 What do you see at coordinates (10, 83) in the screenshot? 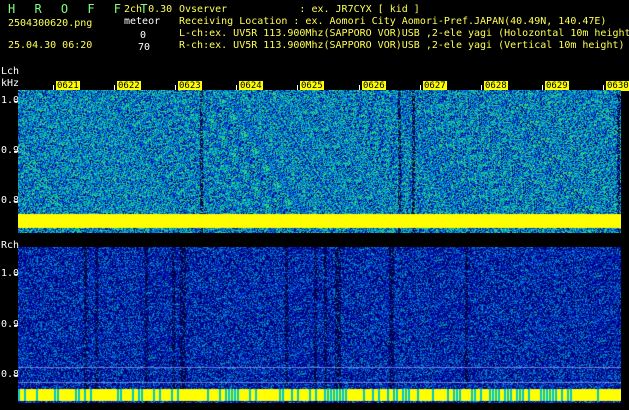
I see `khz-unit-label: kHz` at bounding box center [10, 83].